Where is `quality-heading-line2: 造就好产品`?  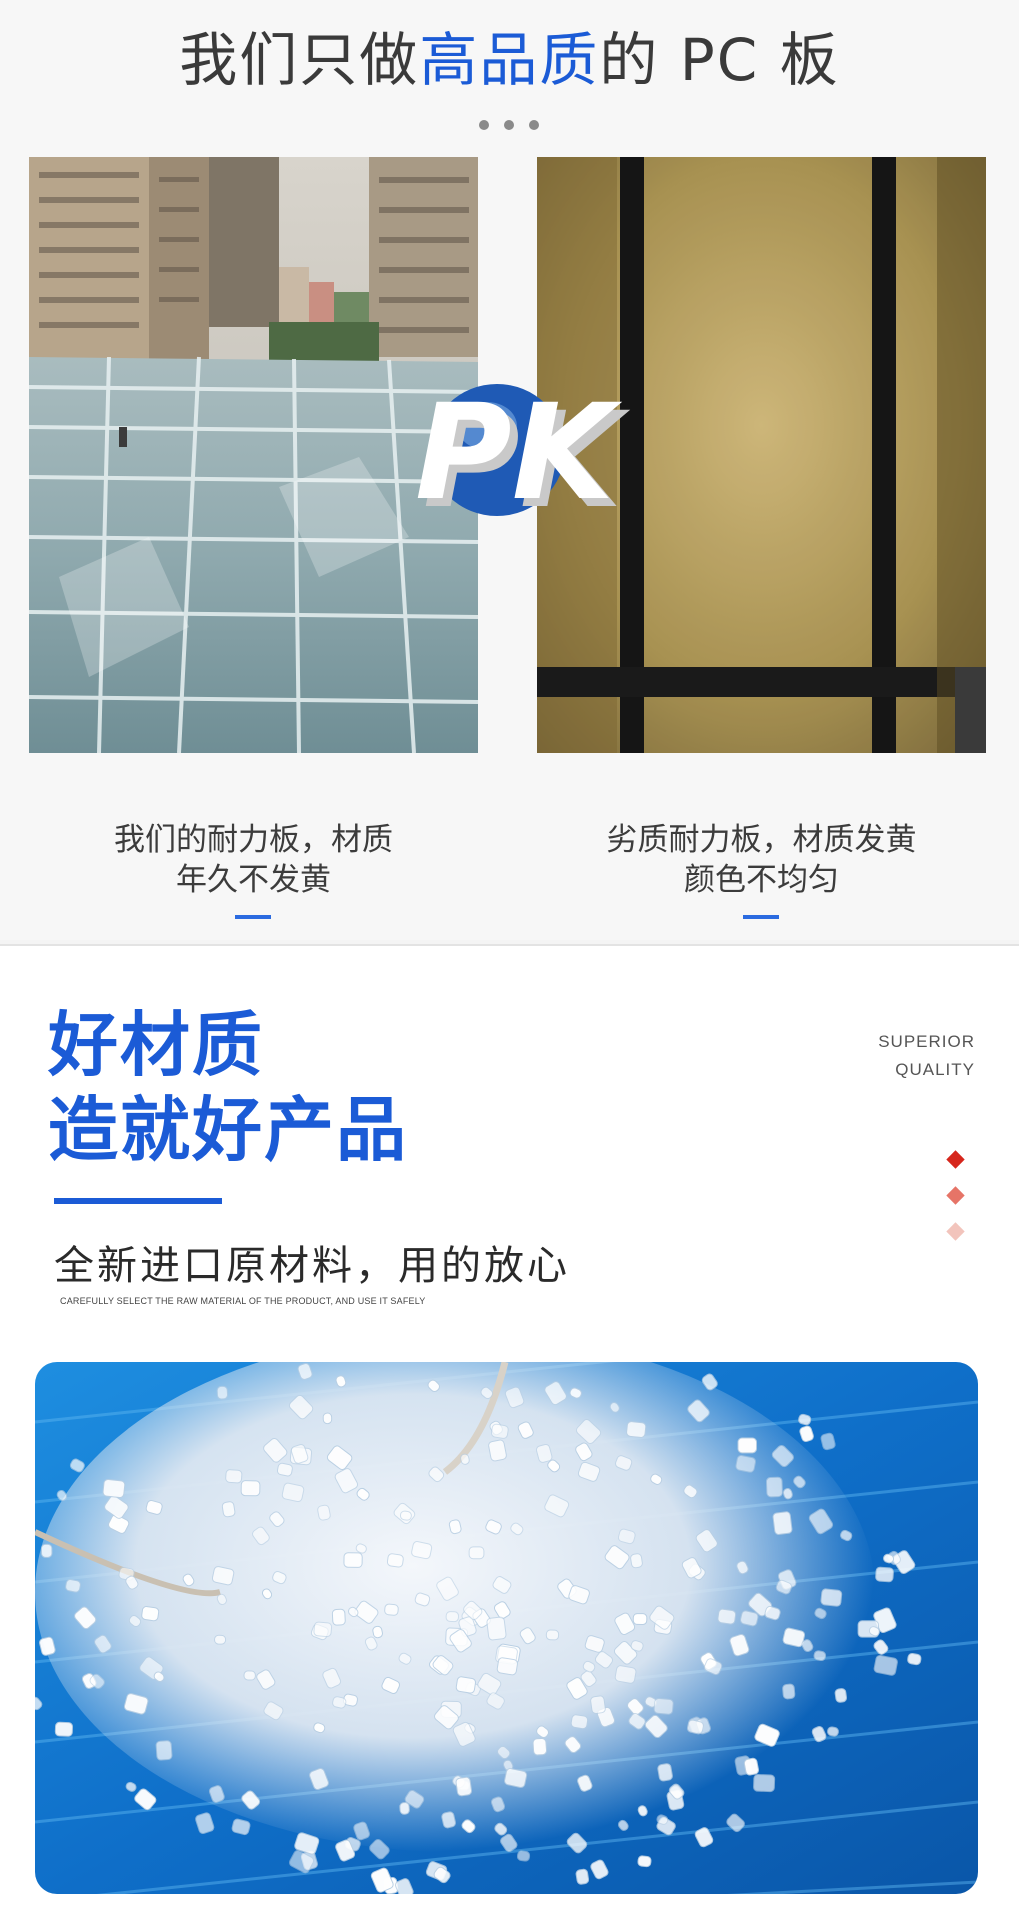
quality-heading-line2: 造就好产品 is located at coordinates (228, 1130).